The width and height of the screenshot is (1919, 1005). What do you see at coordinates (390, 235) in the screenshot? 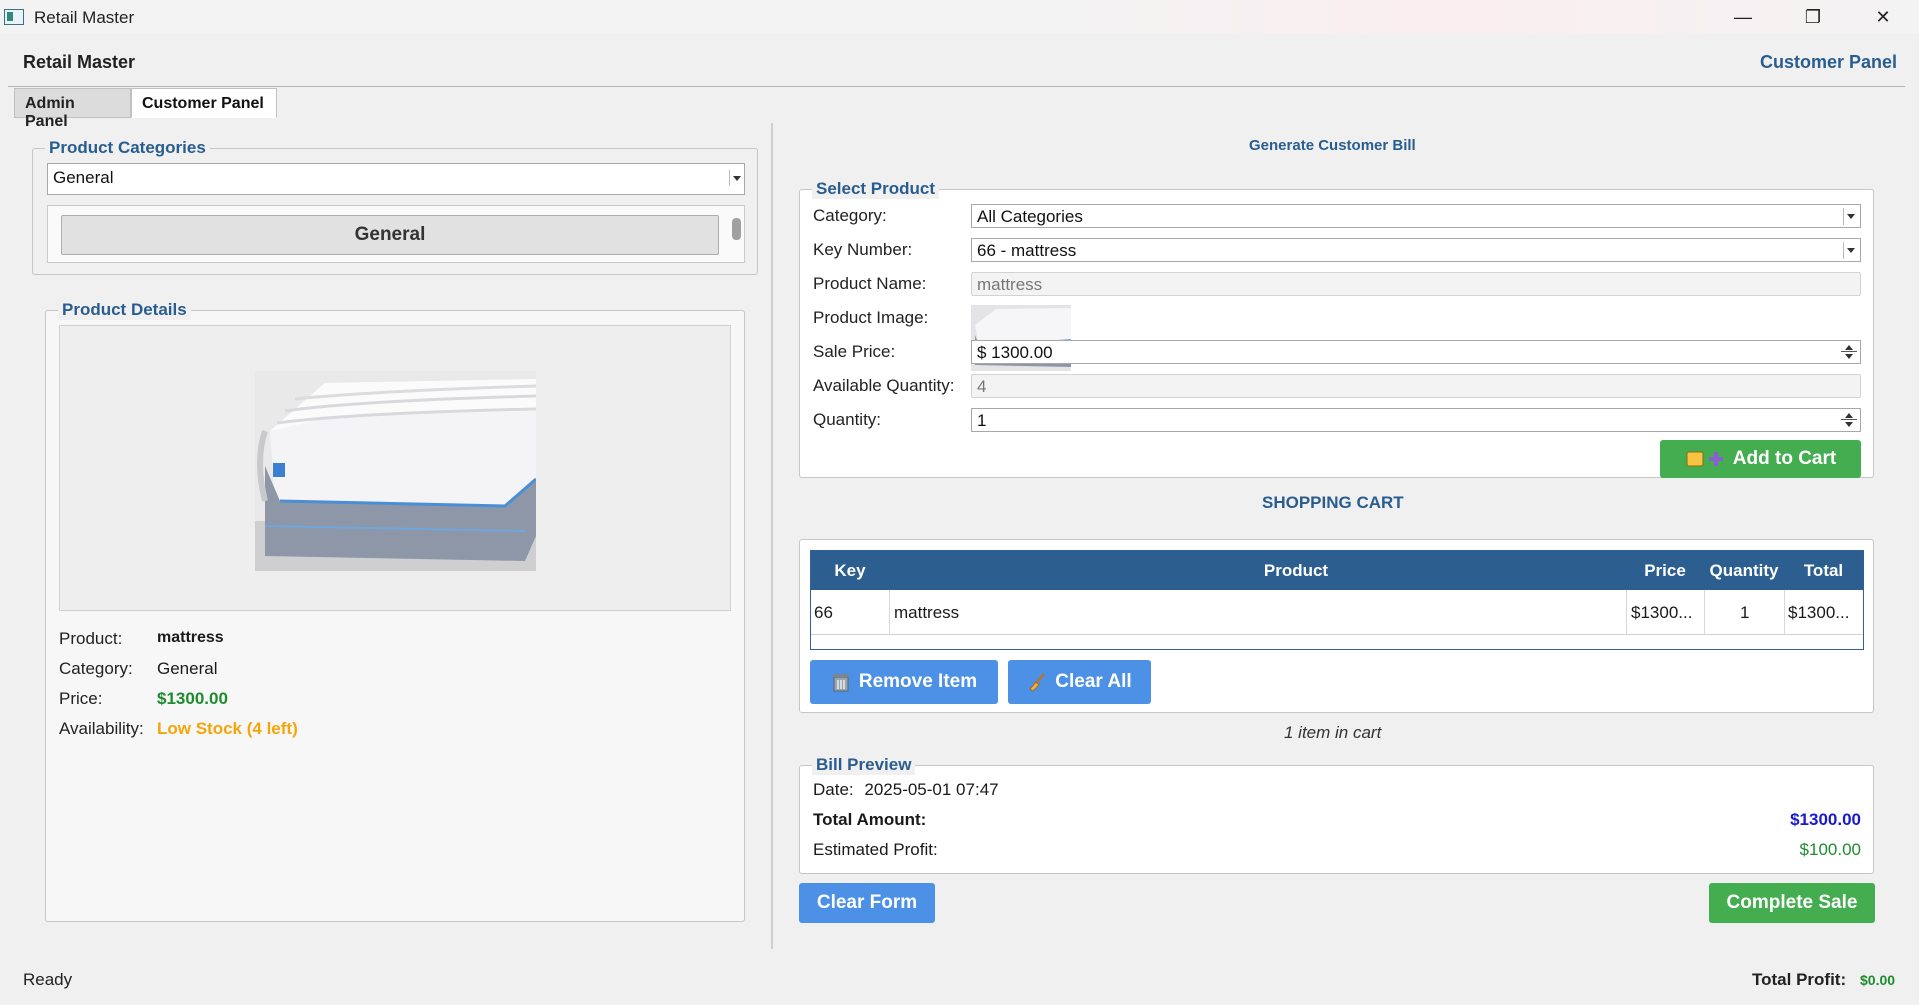
I see `category-button-general: General` at bounding box center [390, 235].